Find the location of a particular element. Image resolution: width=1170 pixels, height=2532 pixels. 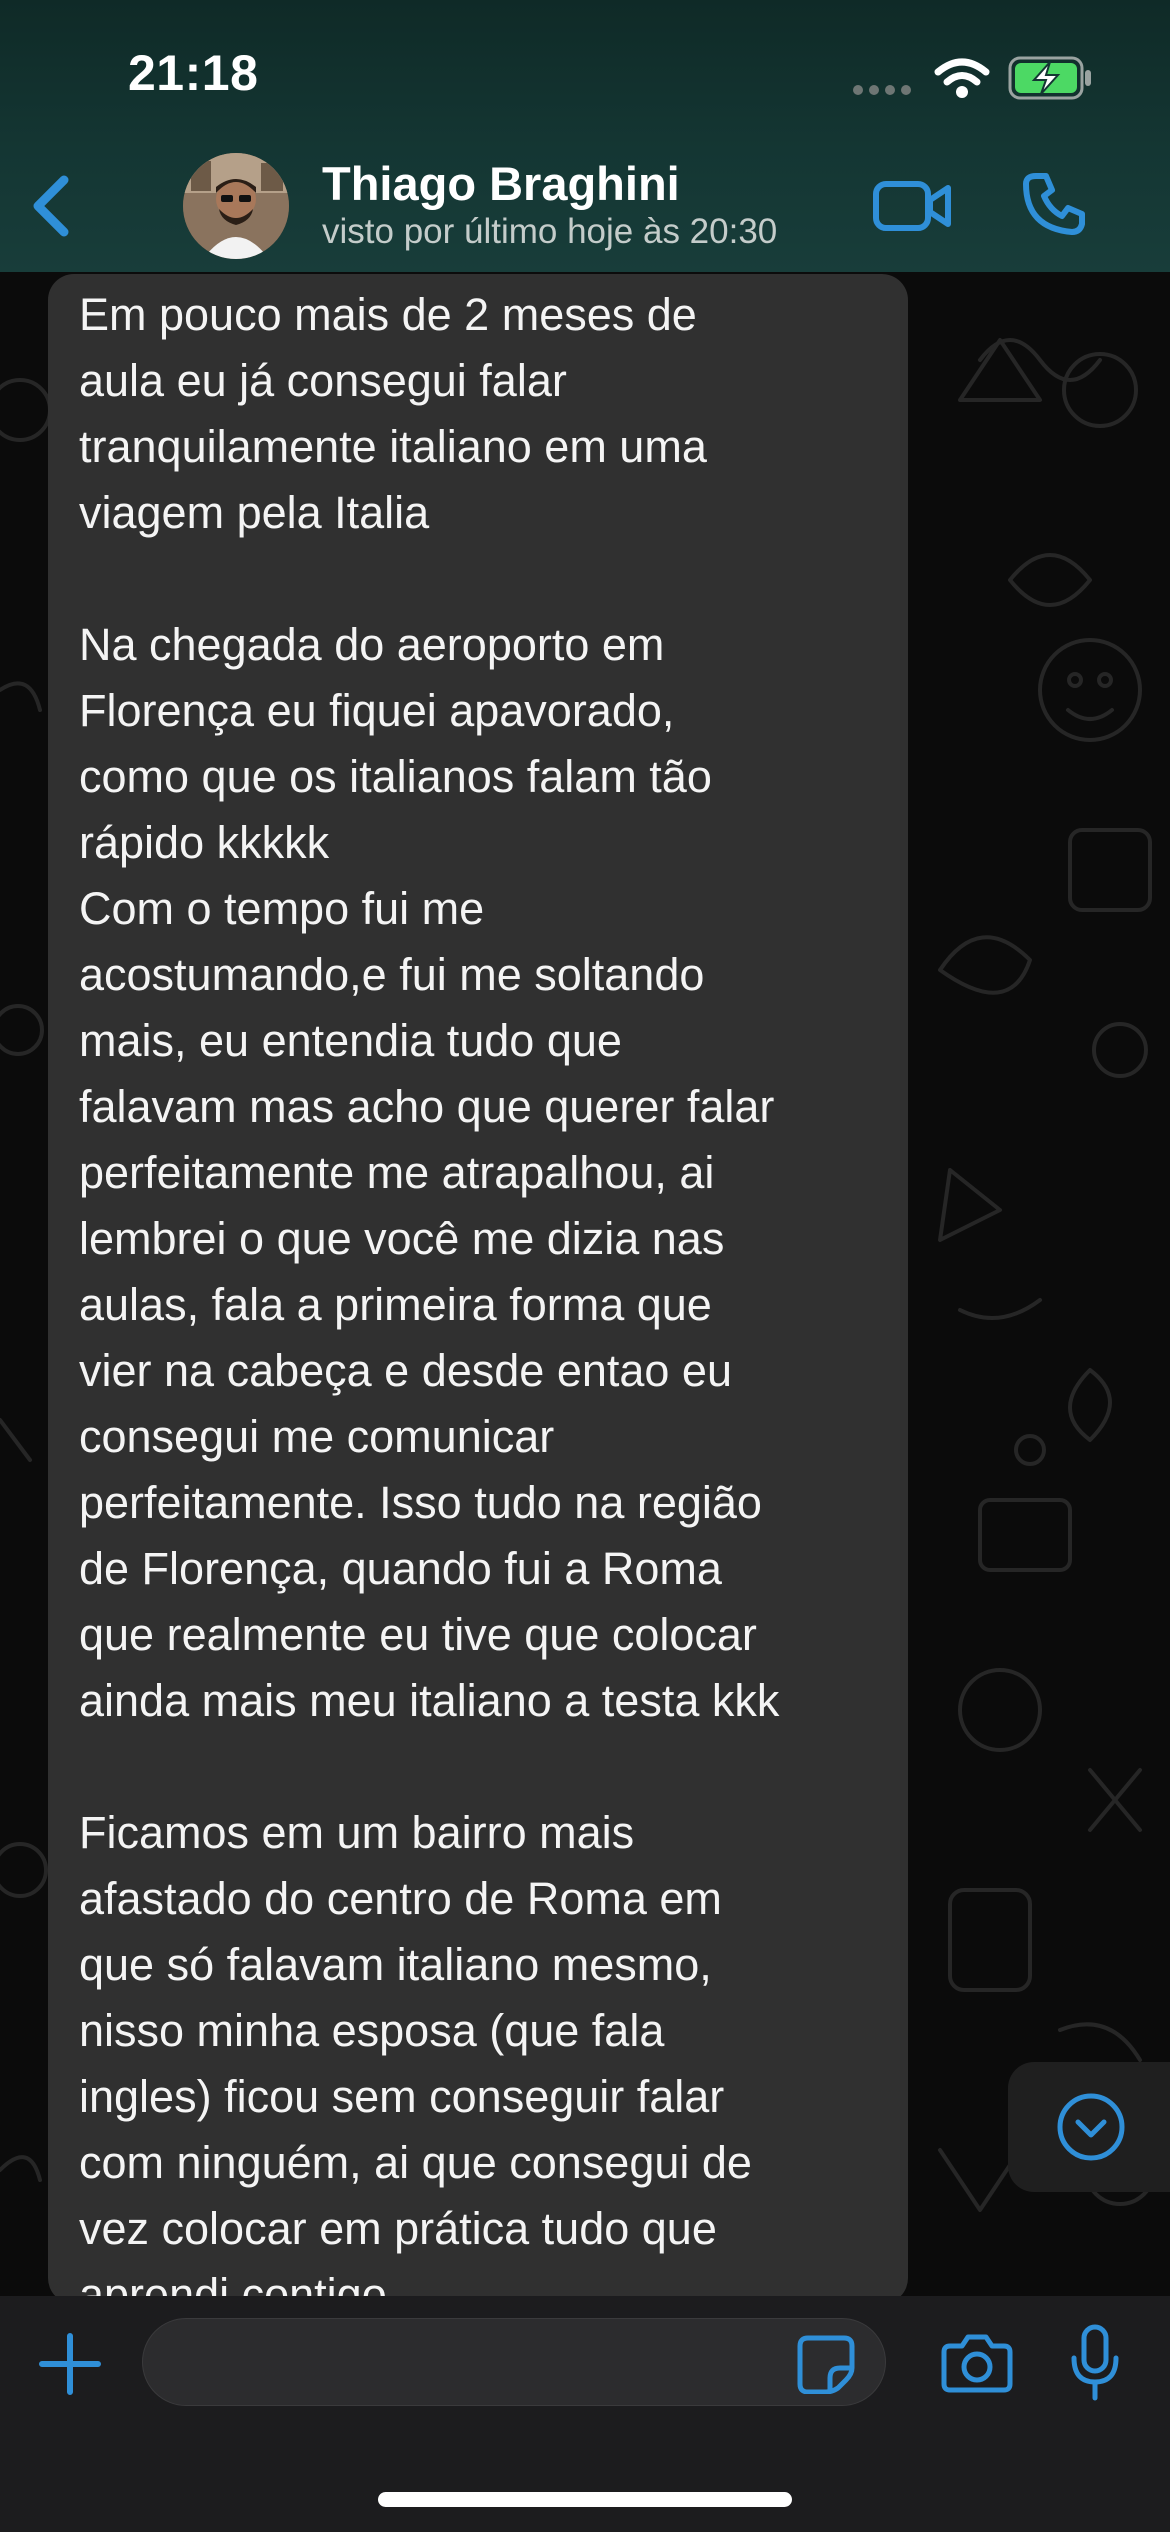

wifi-icon is located at coordinates (962, 78).